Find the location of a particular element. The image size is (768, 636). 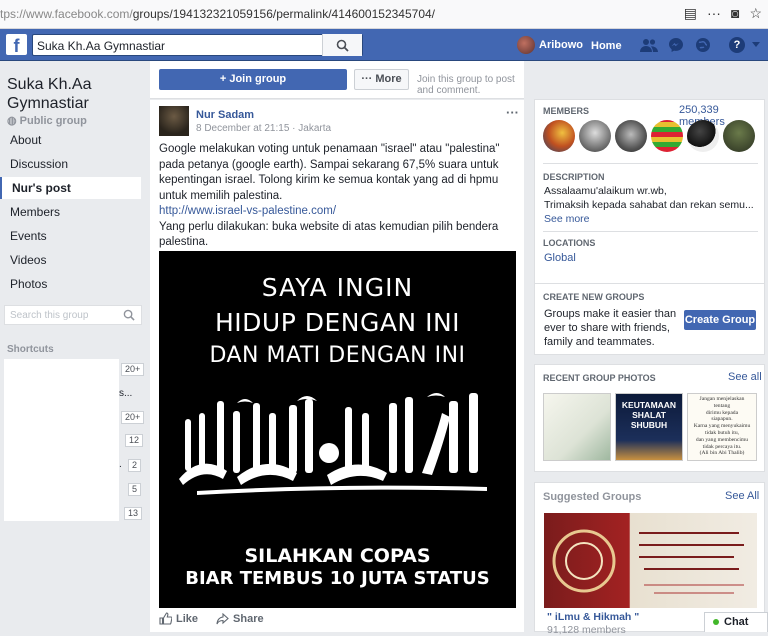

create-group-button: Create Group is located at coordinates (720, 320).